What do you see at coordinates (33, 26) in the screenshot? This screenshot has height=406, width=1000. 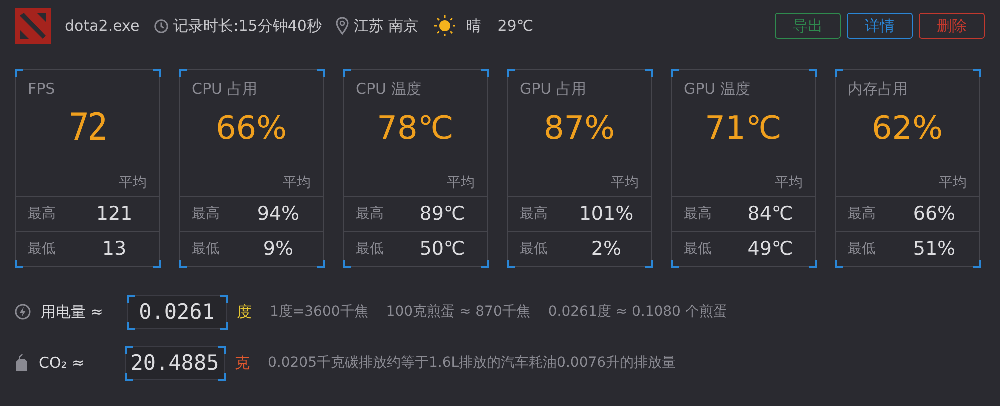 I see `app-logo` at bounding box center [33, 26].